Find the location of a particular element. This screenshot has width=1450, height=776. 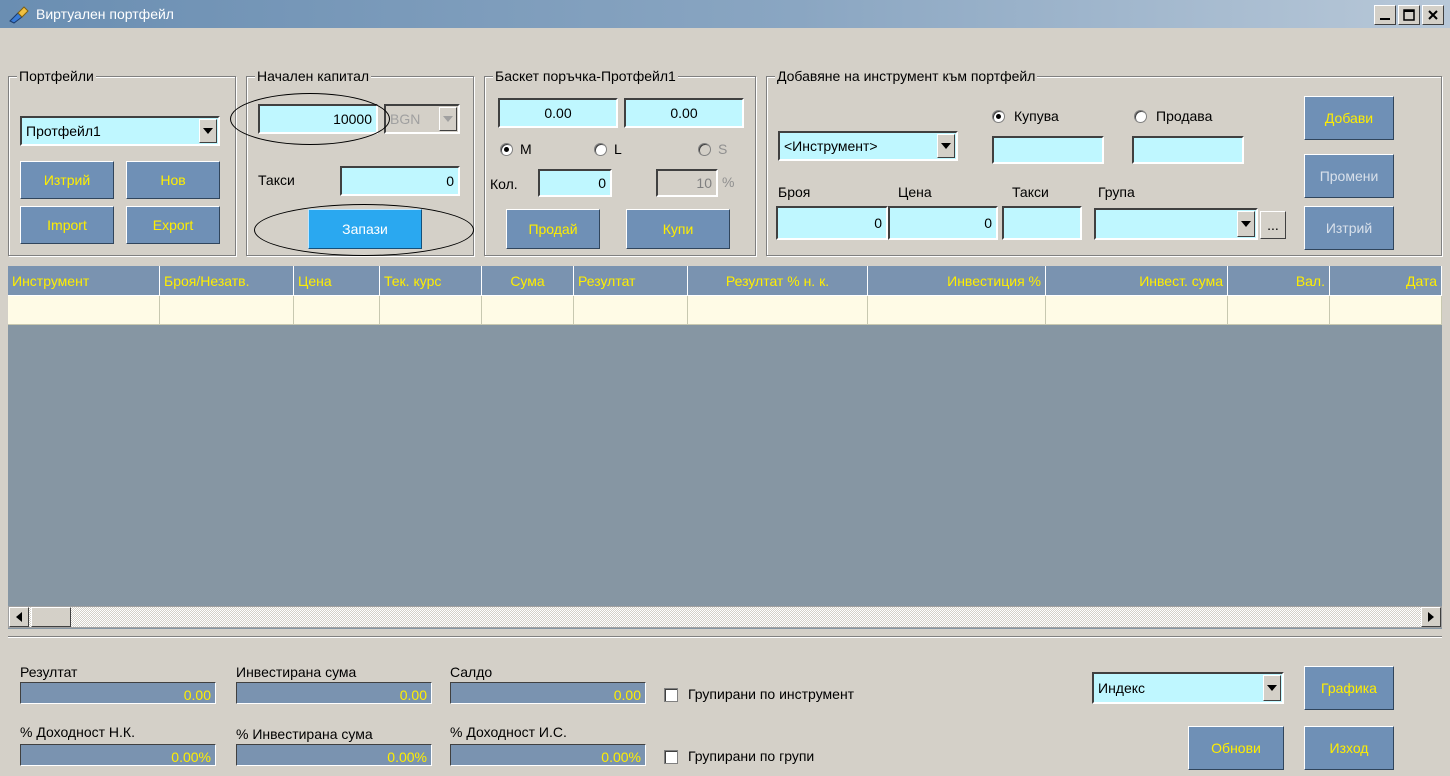

initial-capital-input: 10000 is located at coordinates (318, 119).